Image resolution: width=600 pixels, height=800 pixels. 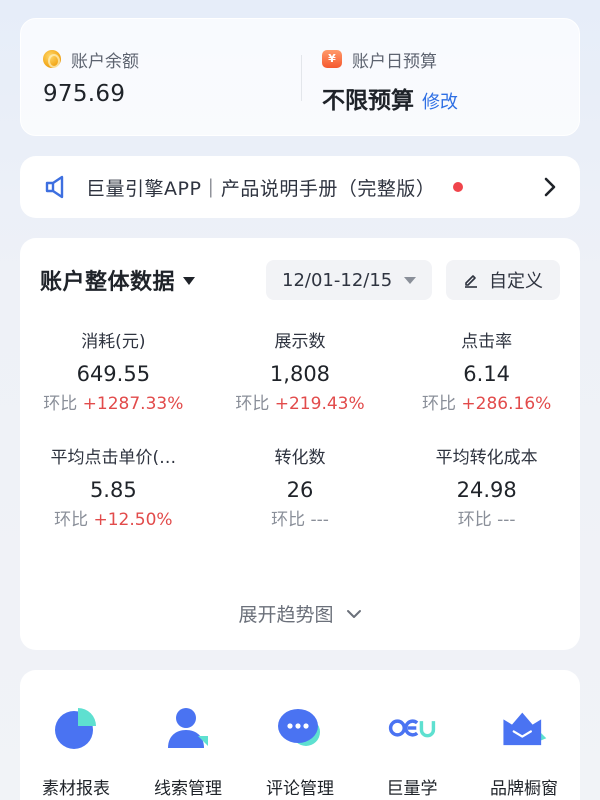 What do you see at coordinates (107, 280) in the screenshot?
I see `data-title: 账户整体数据` at bounding box center [107, 280].